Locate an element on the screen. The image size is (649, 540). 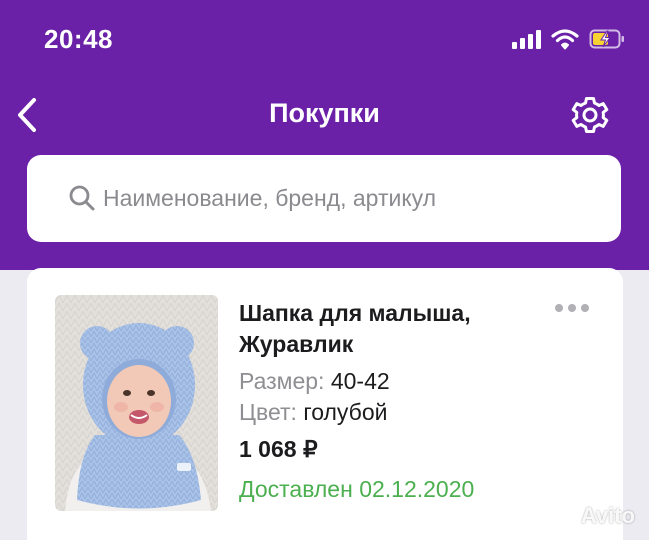
product-name: Шапка для малыша, Журавлик is located at coordinates (389, 329).